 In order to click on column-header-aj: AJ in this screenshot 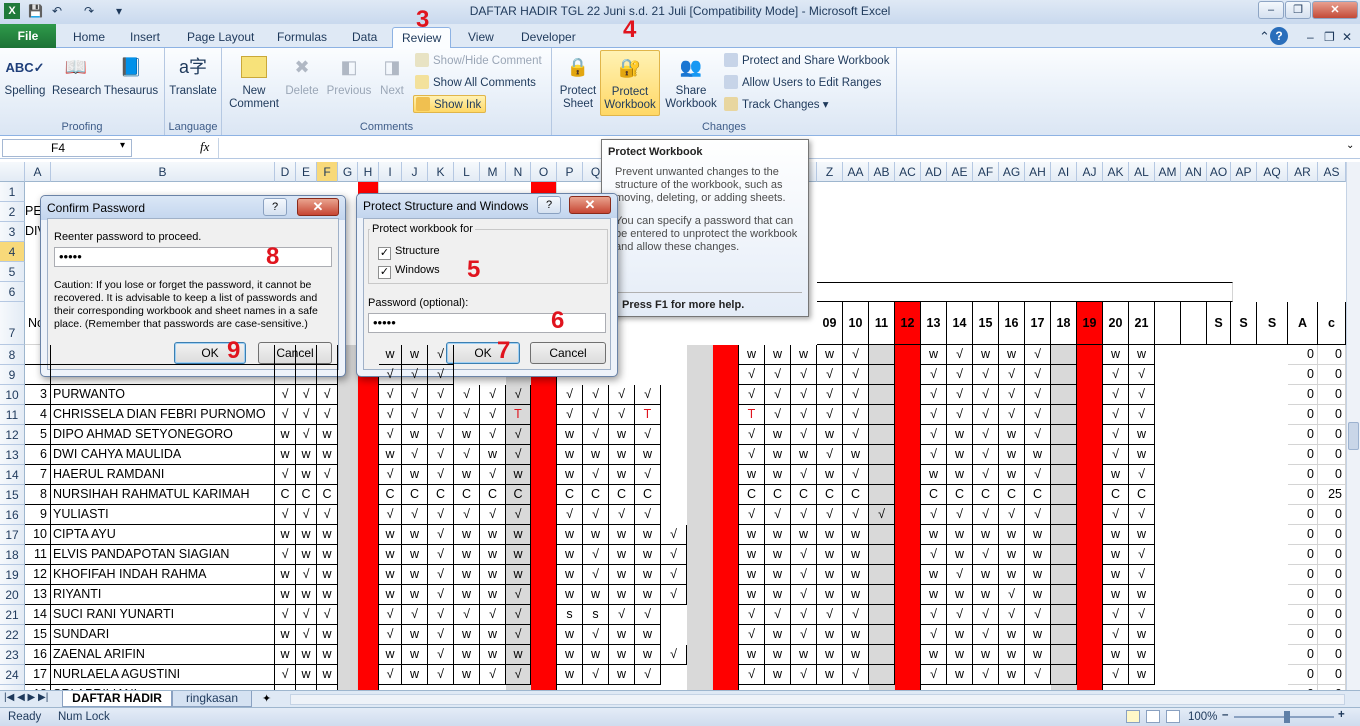, I will do `click(1090, 172)`.